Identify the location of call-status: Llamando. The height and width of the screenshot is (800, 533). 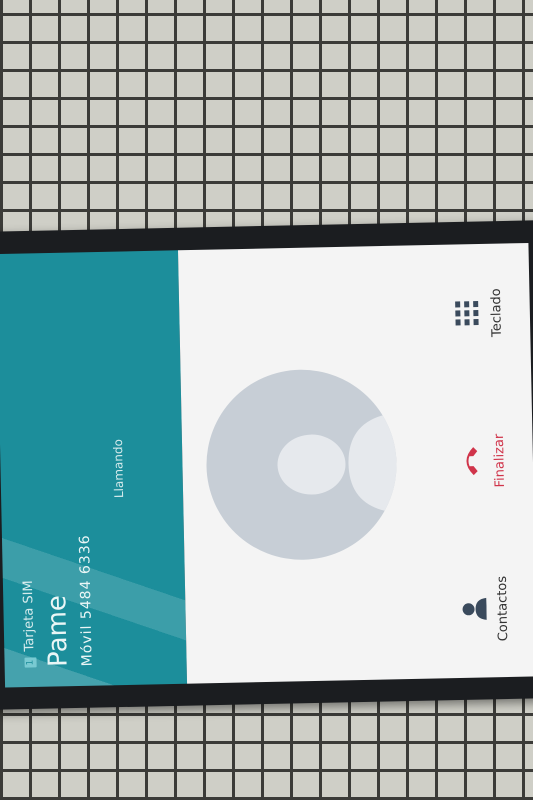
(118, 468).